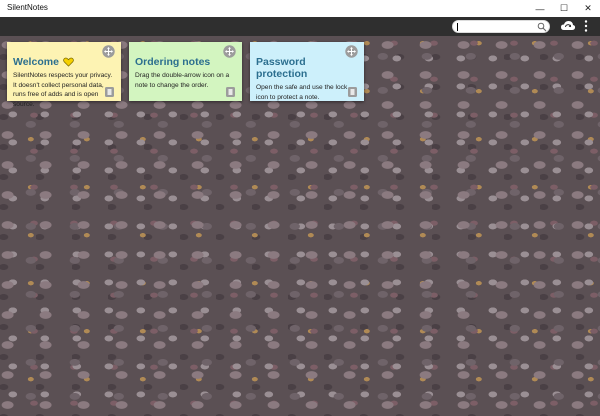 The width and height of the screenshot is (600, 416). What do you see at coordinates (588, 8) in the screenshot?
I see `close-button: ✕` at bounding box center [588, 8].